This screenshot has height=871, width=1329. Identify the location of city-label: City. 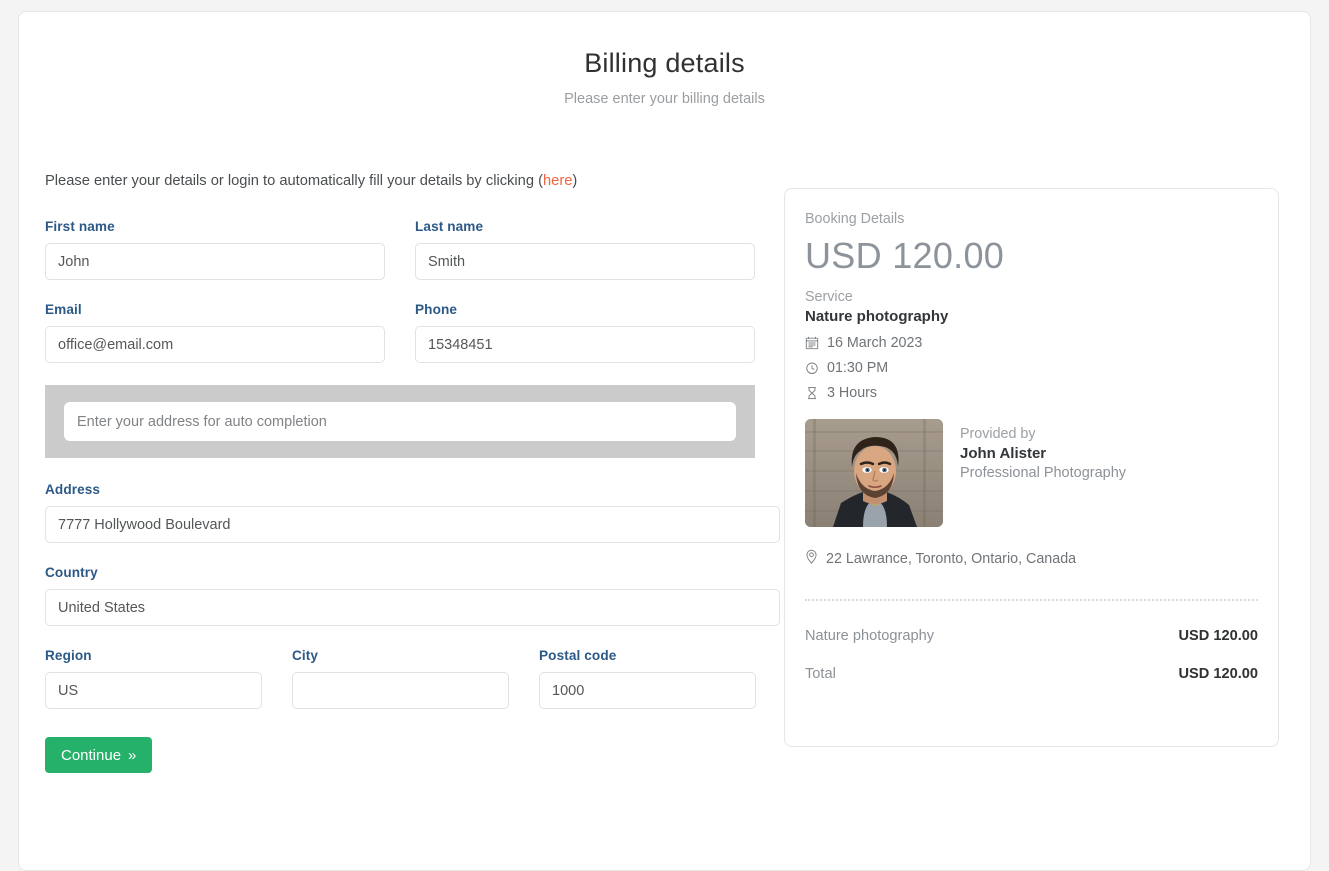
(305, 656).